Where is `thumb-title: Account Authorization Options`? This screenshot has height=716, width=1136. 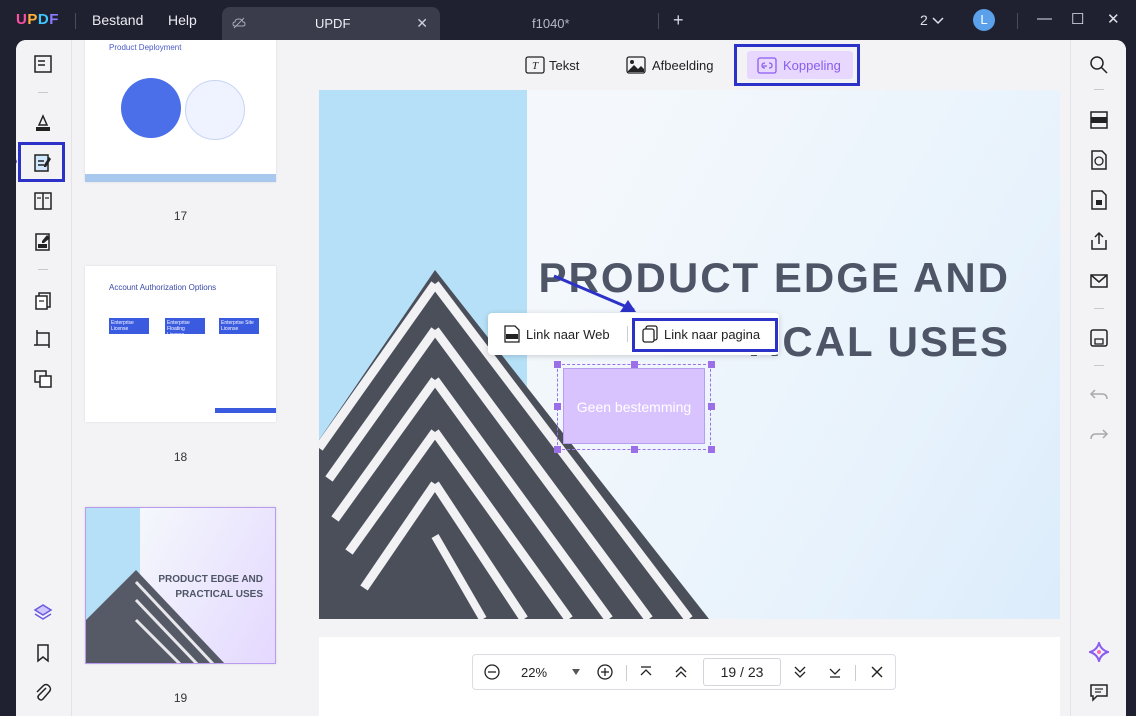 thumb-title: Account Authorization Options is located at coordinates (163, 287).